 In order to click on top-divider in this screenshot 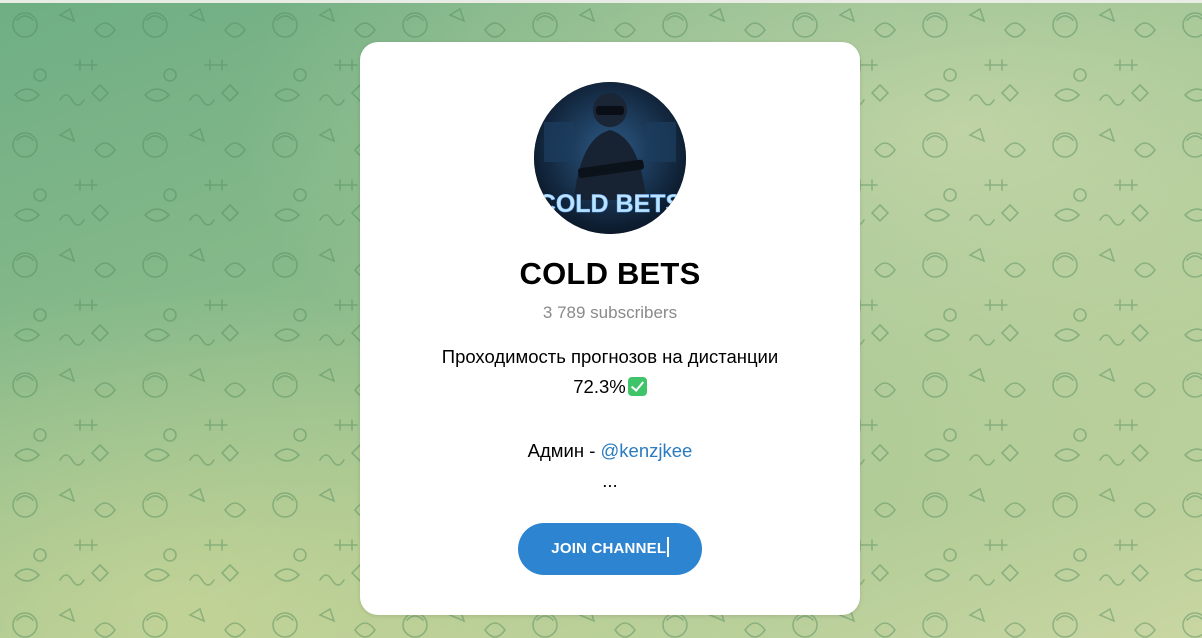, I will do `click(601, 1)`.